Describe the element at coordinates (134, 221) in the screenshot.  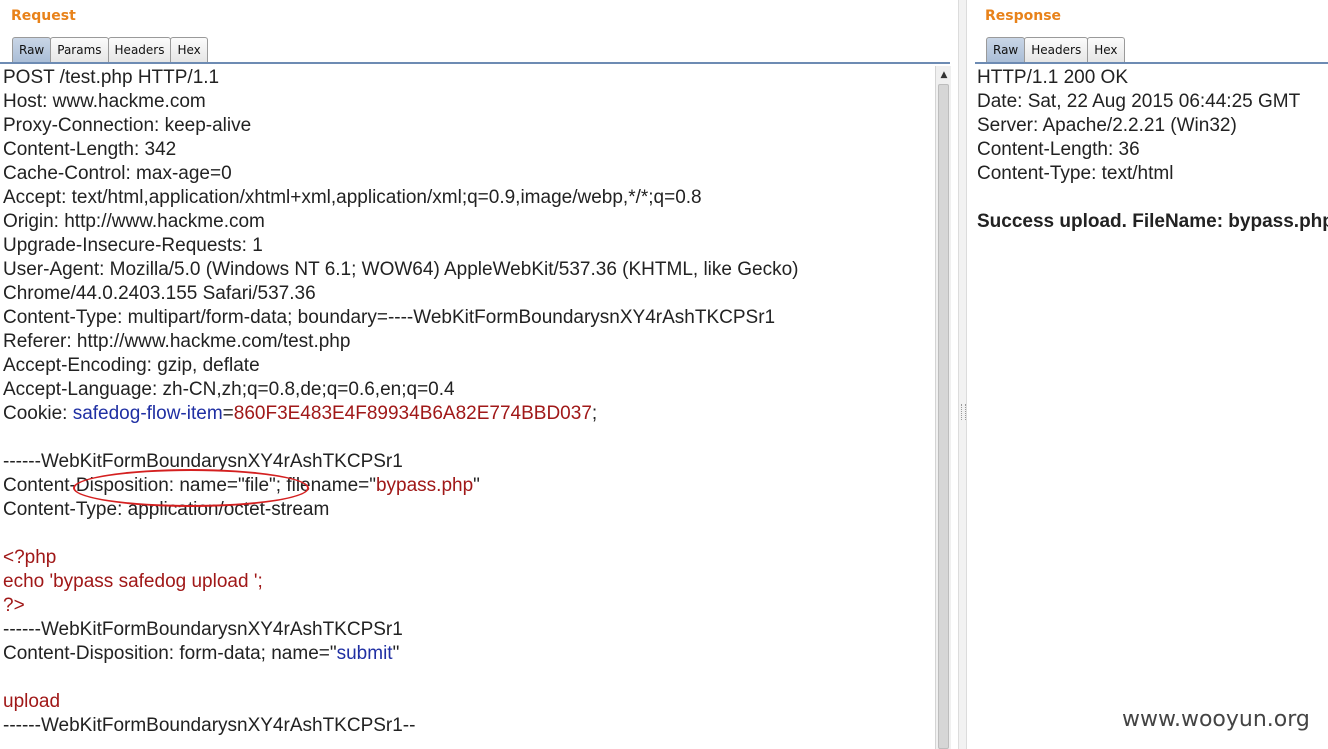
I see `text-segment: Origin: http://www.hackme.com` at that location.